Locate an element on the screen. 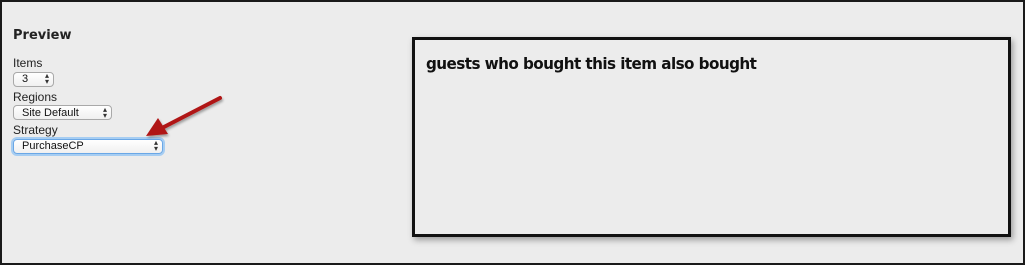  regions-select-value: Site Default is located at coordinates (50, 112).